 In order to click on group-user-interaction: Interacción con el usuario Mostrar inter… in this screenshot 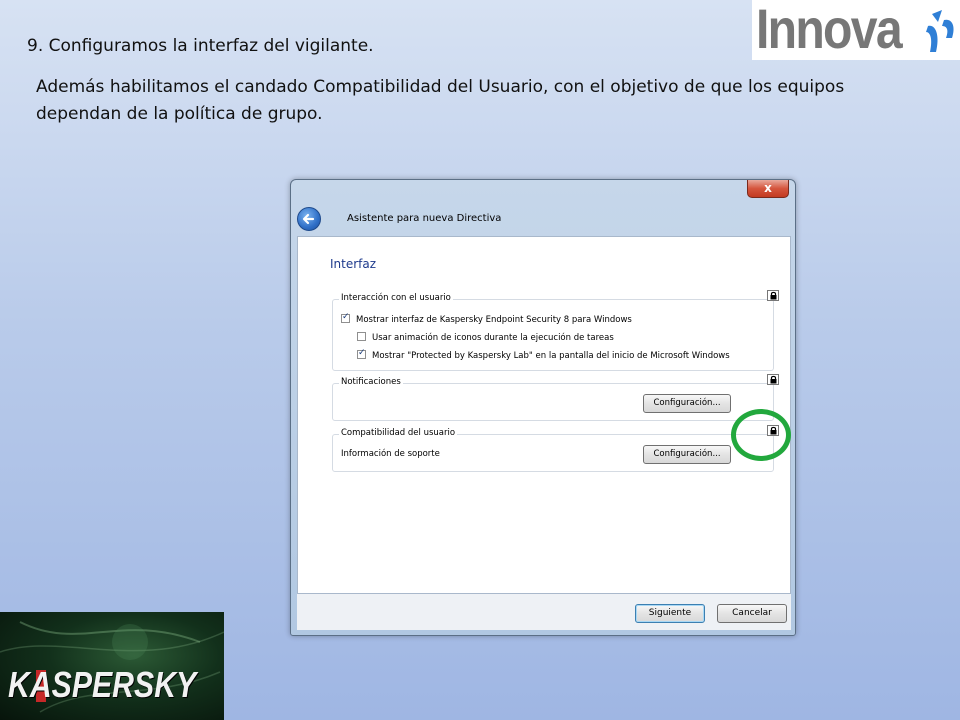, I will do `click(555, 330)`.